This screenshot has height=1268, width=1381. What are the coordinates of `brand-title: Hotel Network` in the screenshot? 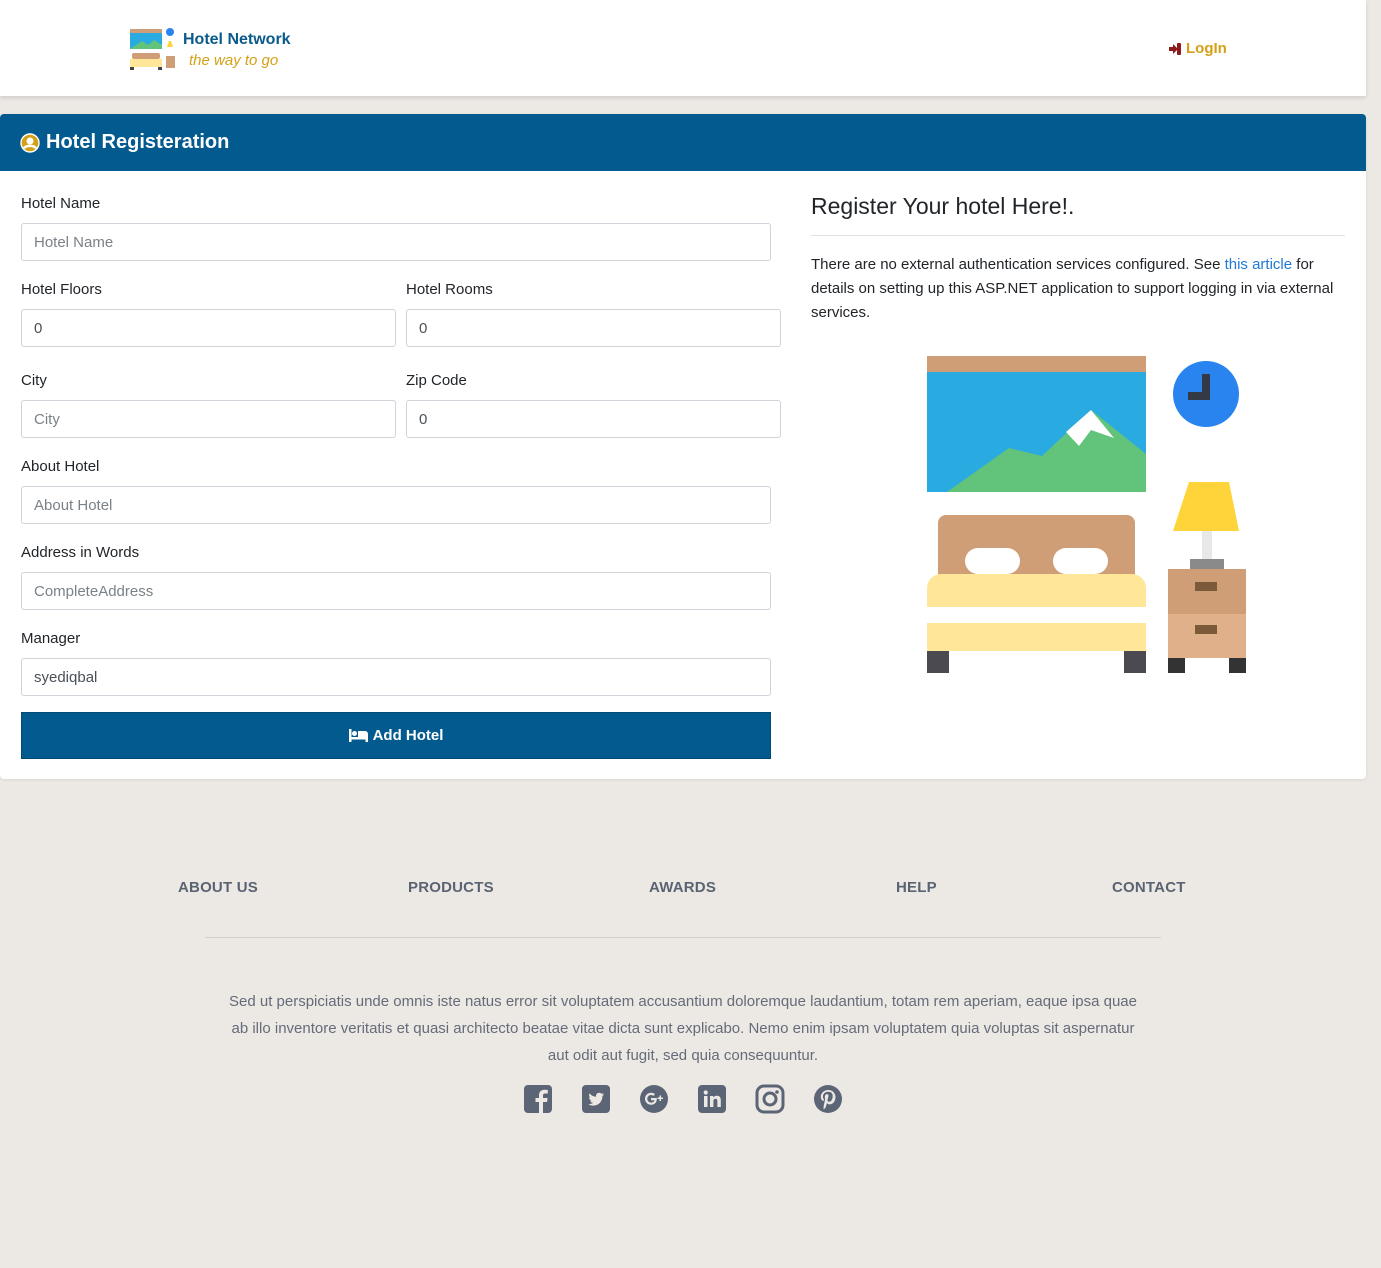 It's located at (237, 40).